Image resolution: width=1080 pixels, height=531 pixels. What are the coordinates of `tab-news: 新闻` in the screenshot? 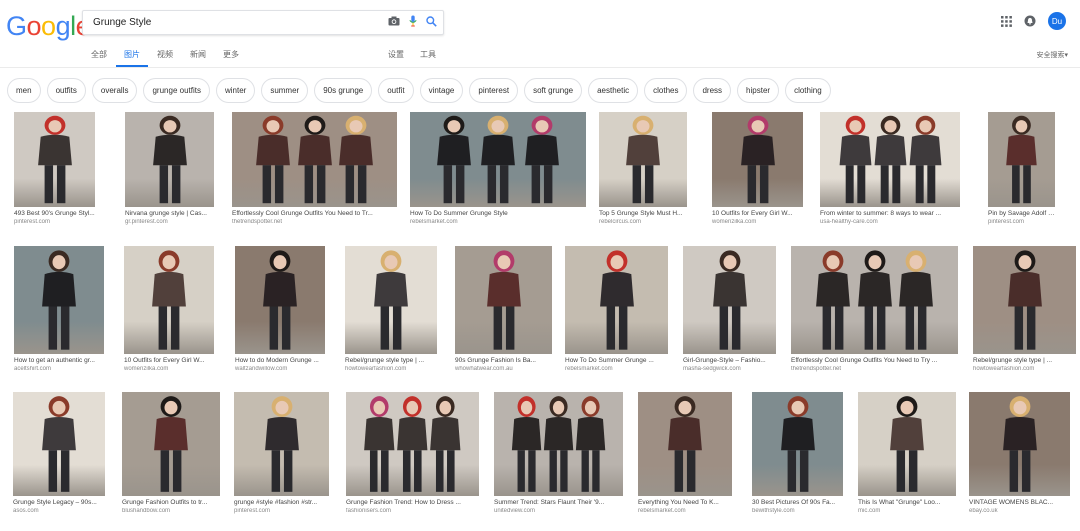 It's located at (198, 58).